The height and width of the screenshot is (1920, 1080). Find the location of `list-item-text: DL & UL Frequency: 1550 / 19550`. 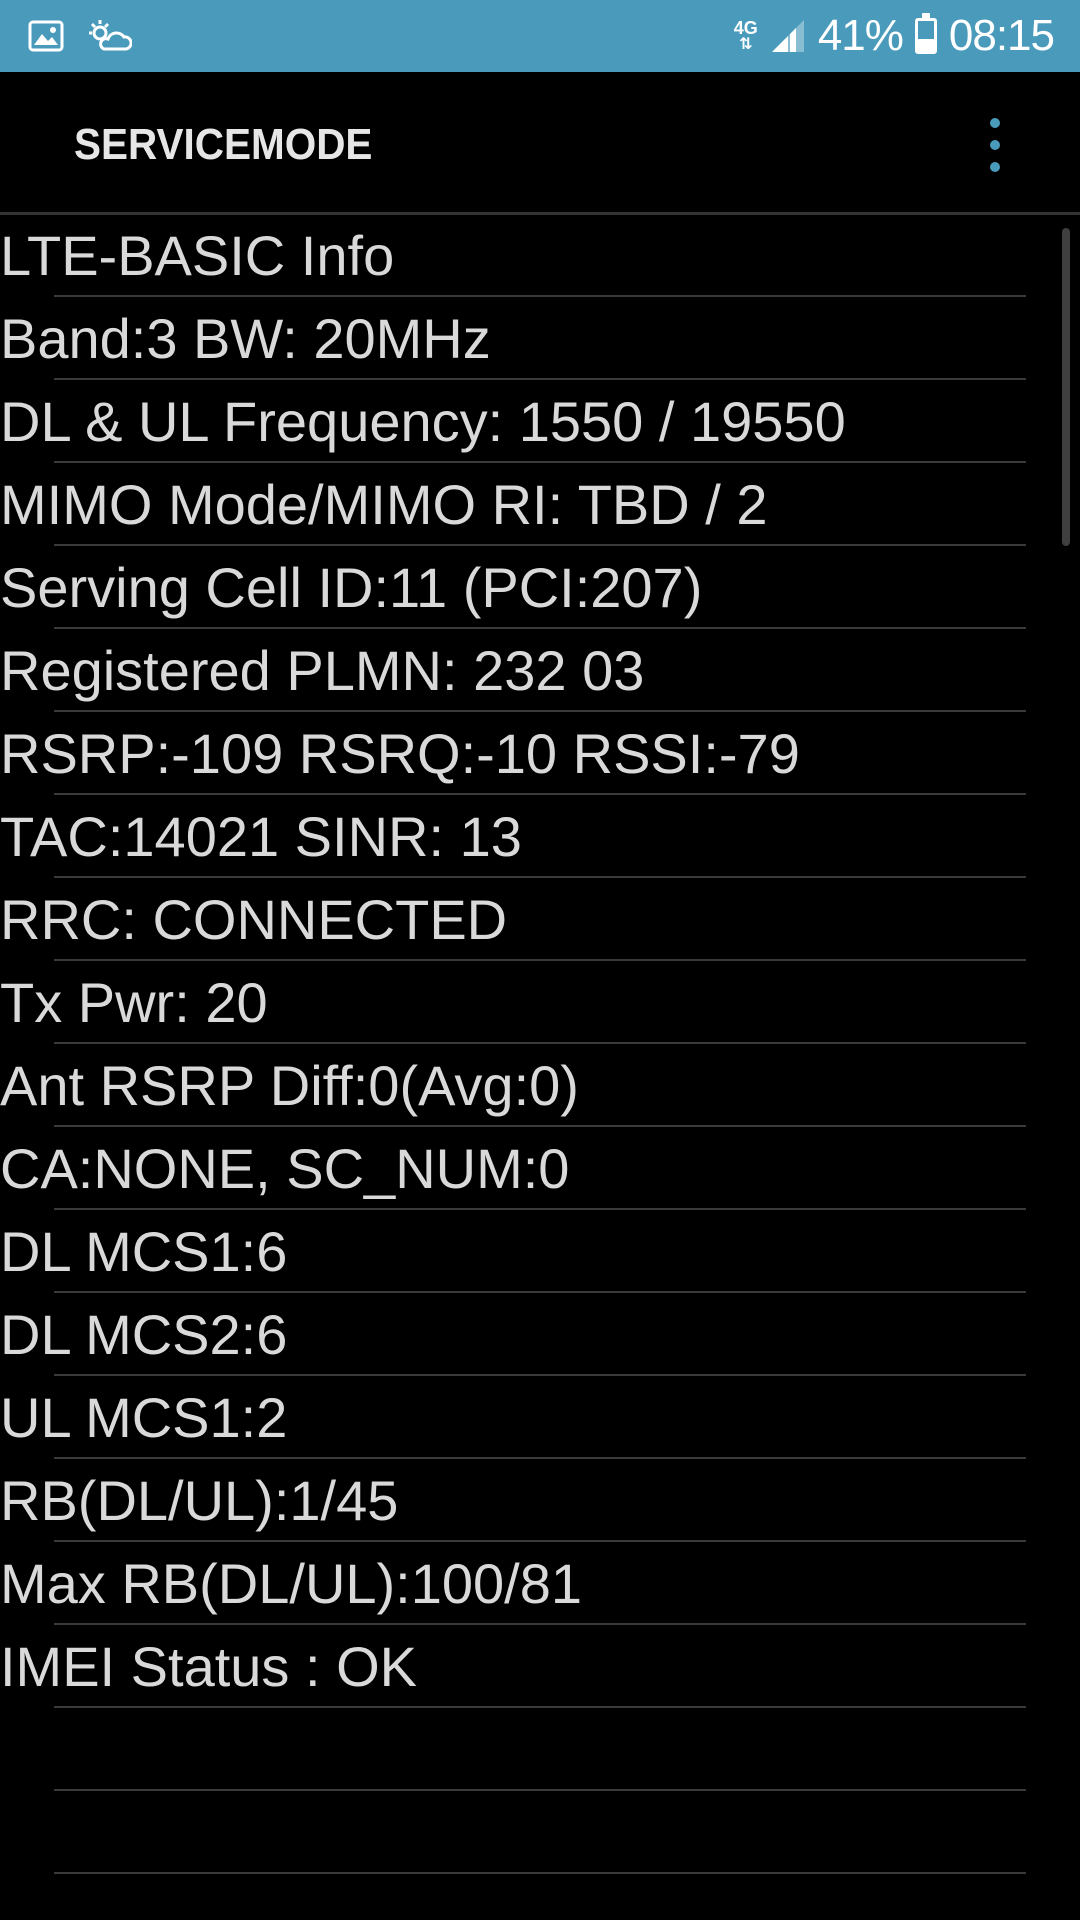

list-item-text: DL & UL Frequency: 1550 / 19550 is located at coordinates (423, 421).